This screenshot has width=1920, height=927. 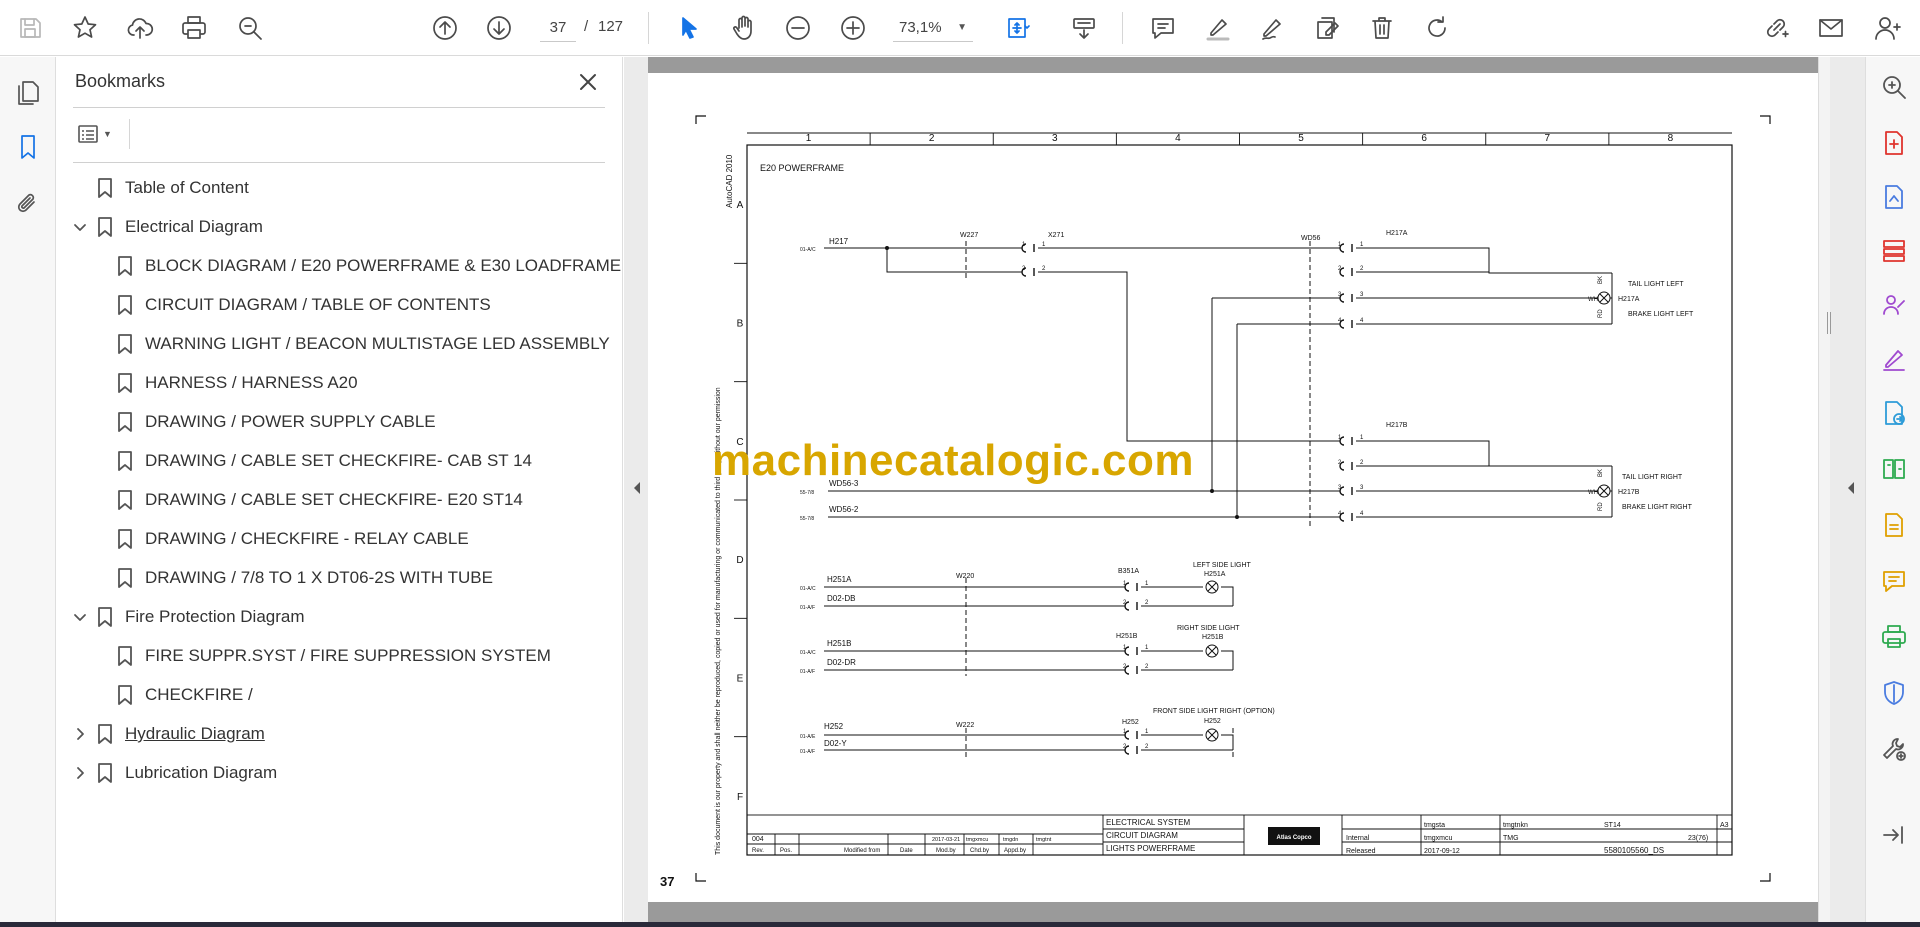 I want to click on vertical-scrollbar, so click(x=1824, y=489).